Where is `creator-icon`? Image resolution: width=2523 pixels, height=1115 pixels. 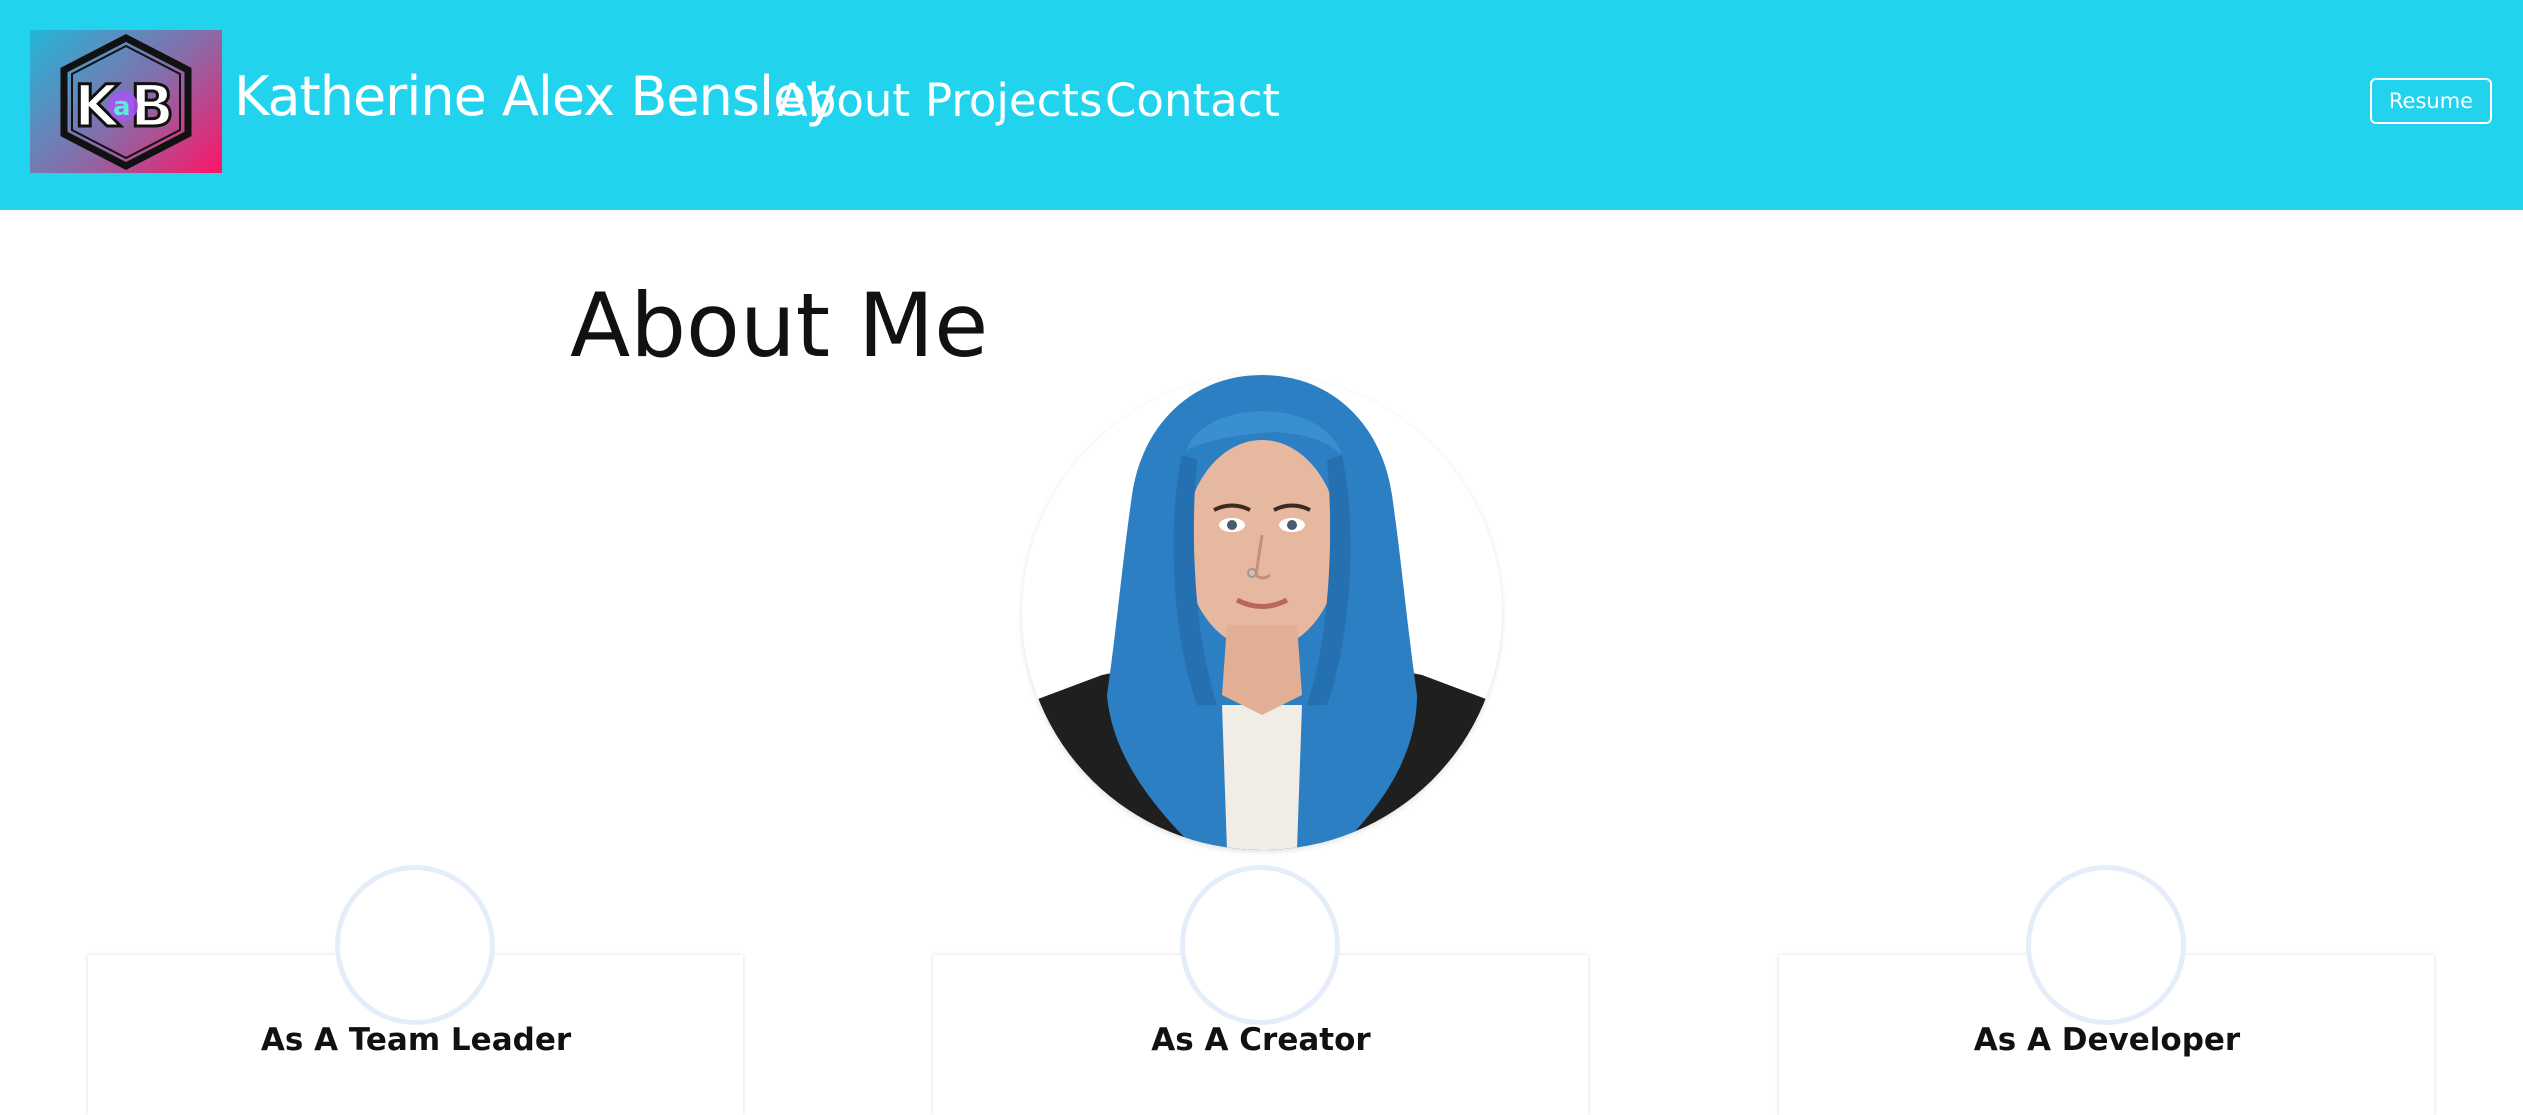 creator-icon is located at coordinates (1260, 945).